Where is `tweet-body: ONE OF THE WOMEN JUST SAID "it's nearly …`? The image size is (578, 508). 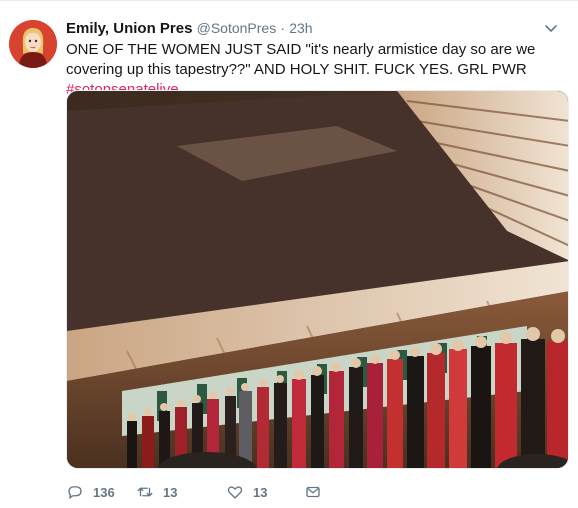
tweet-body: ONE OF THE WOMEN JUST SAID "it's nearly … is located at coordinates (301, 59).